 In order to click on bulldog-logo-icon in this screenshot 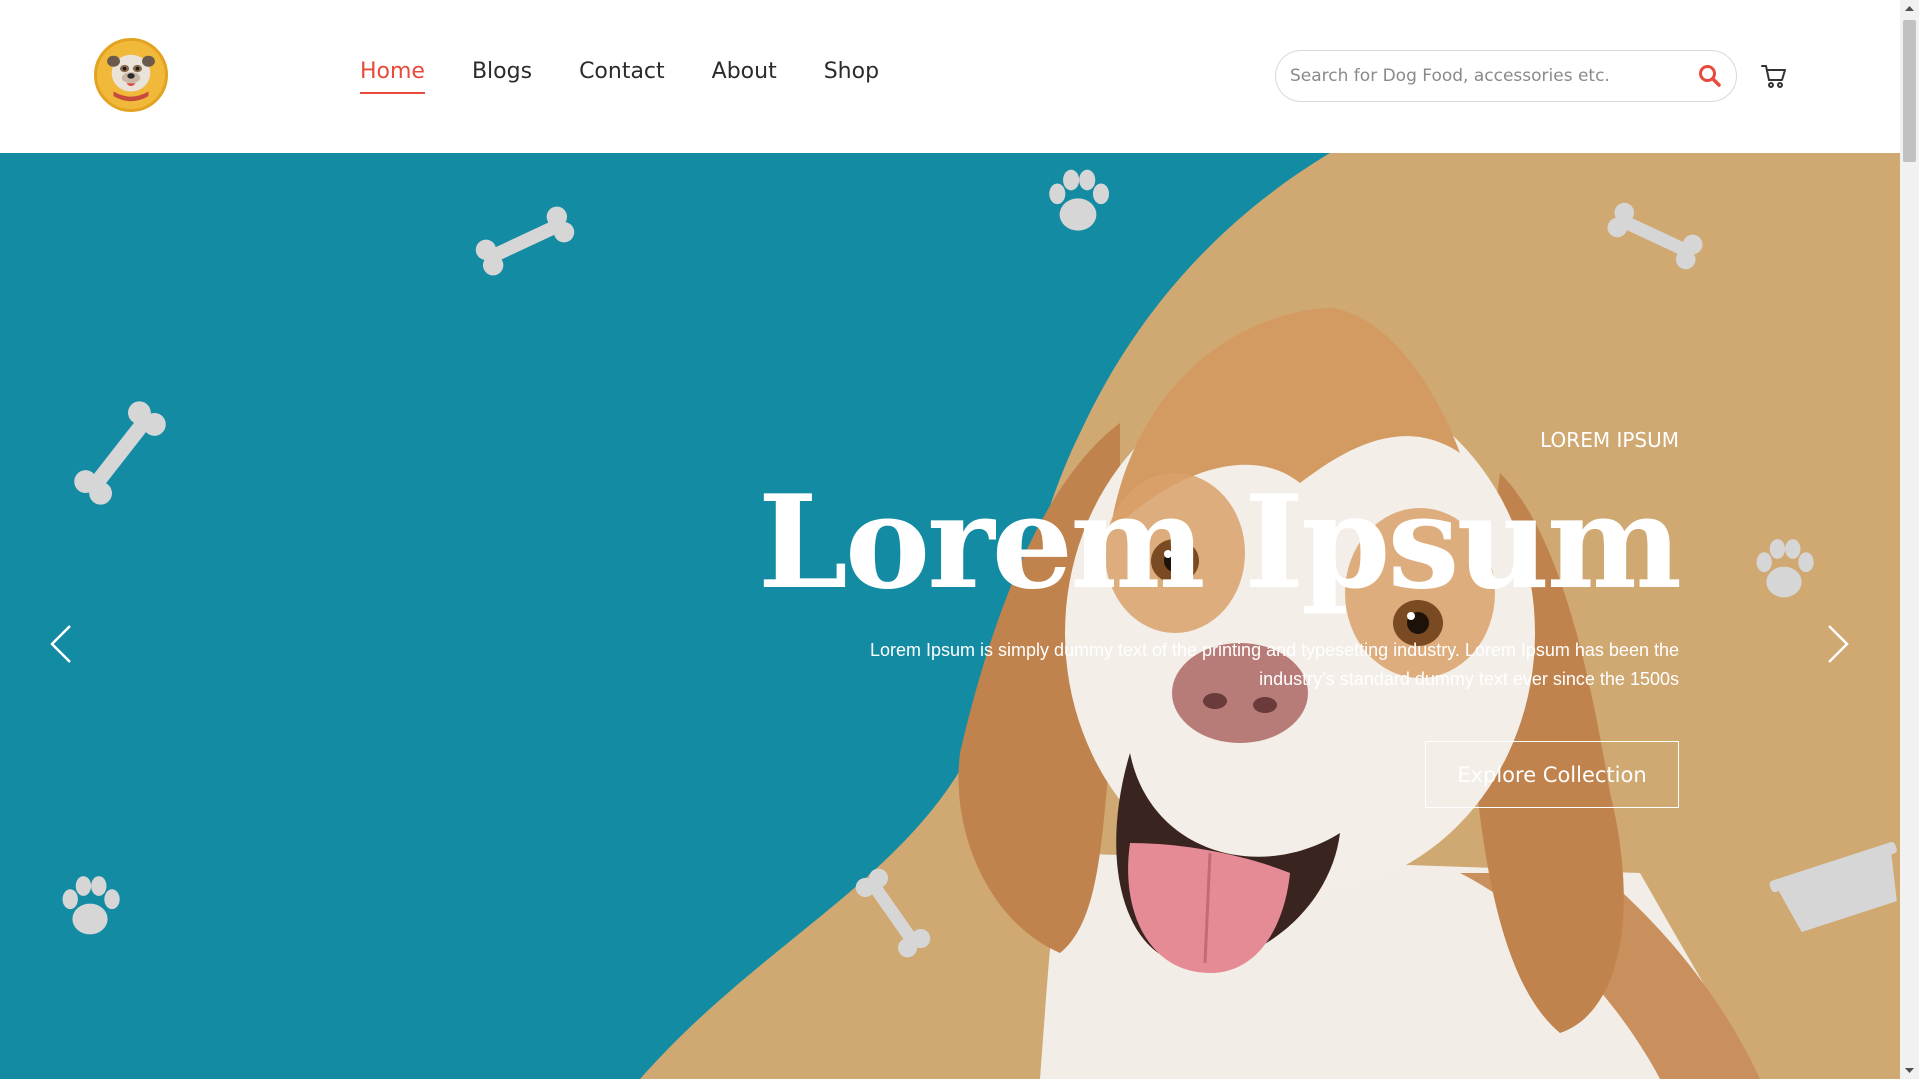, I will do `click(131, 75)`.